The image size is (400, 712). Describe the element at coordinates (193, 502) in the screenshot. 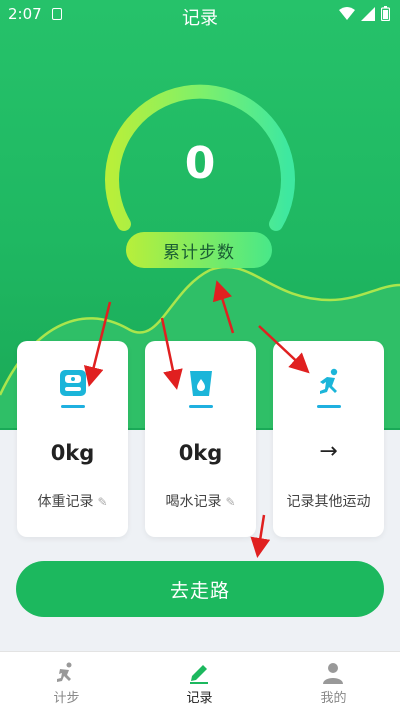

I see `water-label-text: 喝水记录` at that location.